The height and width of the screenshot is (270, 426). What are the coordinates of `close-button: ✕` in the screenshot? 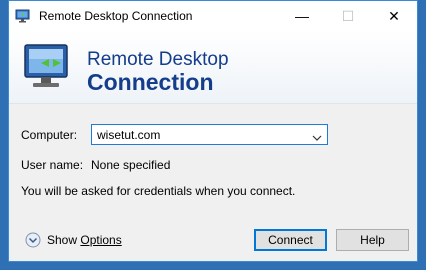 It's located at (394, 16).